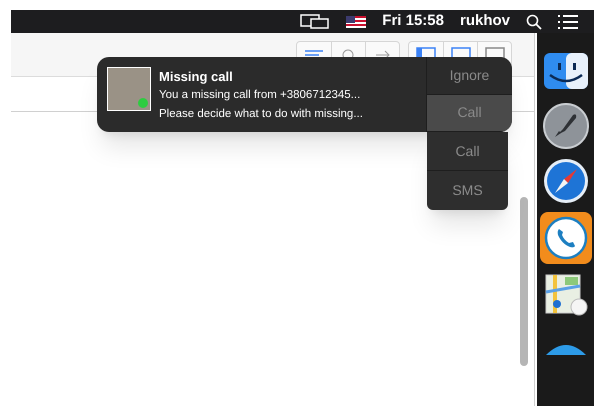  What do you see at coordinates (196, 77) in the screenshot?
I see `notification-title: Missing call` at bounding box center [196, 77].